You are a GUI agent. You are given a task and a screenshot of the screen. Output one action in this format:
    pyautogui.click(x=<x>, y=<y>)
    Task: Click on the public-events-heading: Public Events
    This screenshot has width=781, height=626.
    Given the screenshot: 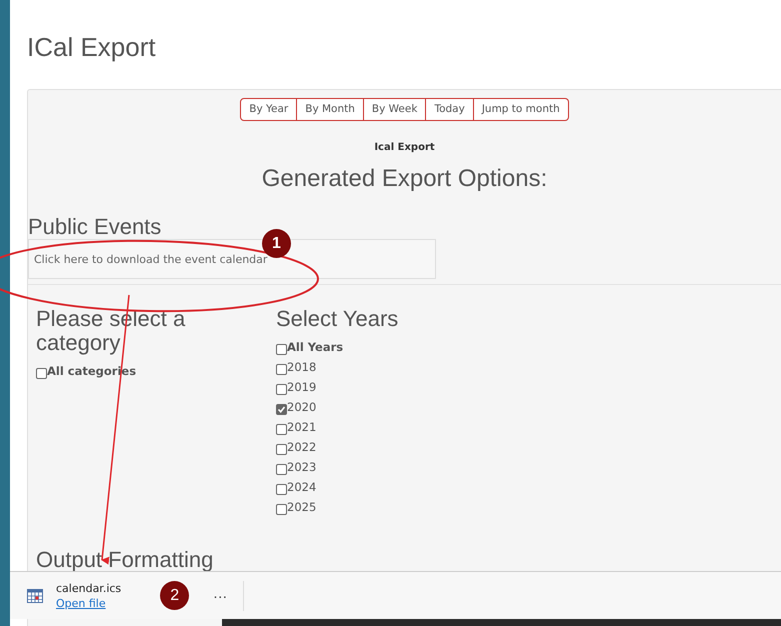 What is the action you would take?
    pyautogui.click(x=95, y=227)
    